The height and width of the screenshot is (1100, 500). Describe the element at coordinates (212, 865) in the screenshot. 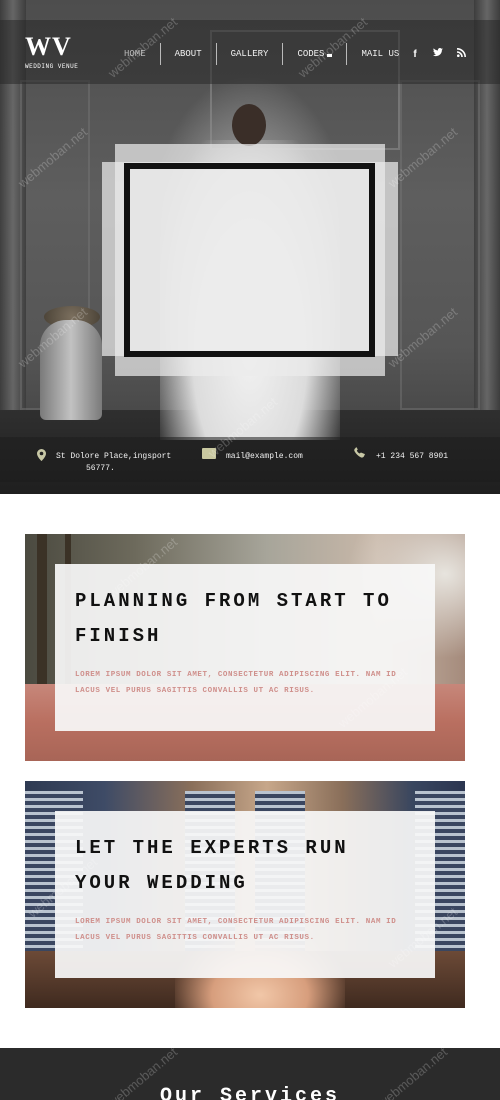

I see `card-title: LET THE EXPERTS RUN YOUR WEDDING` at that location.